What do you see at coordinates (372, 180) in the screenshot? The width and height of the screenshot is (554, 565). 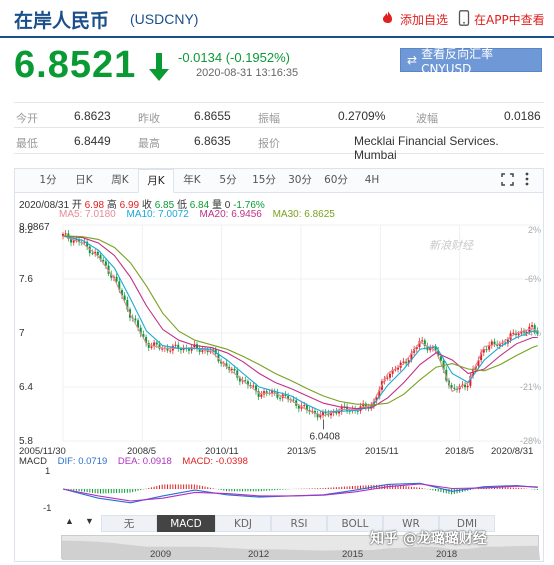 I see `tab-4h: 4H` at bounding box center [372, 180].